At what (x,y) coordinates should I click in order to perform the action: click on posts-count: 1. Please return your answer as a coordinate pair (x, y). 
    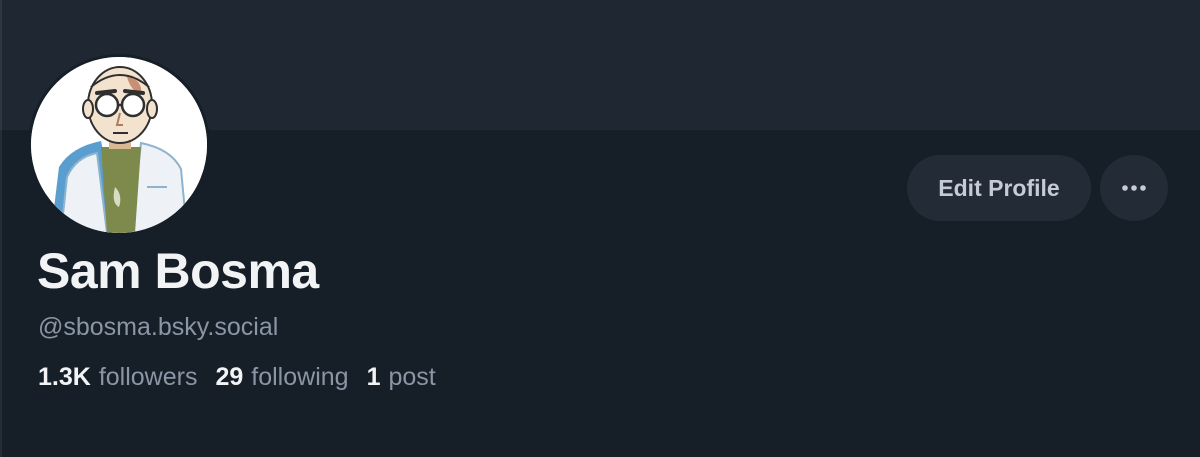
    Looking at the image, I should click on (373, 377).